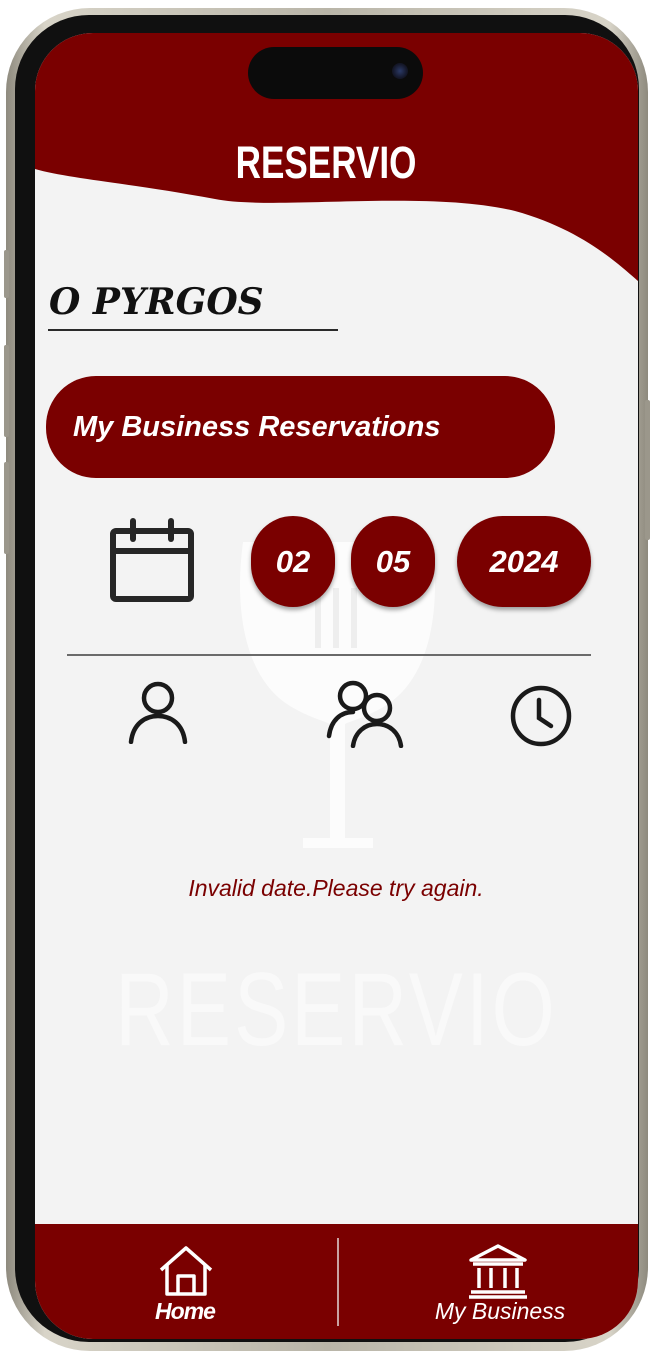  I want to click on my-business-reservations-button: My Business Reservations, so click(300, 427).